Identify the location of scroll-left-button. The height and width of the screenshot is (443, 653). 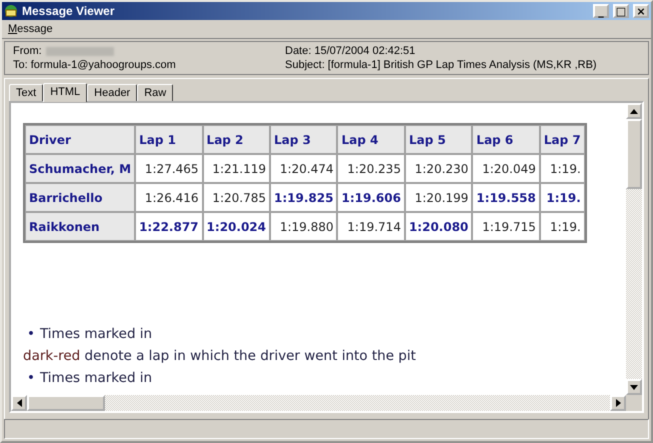
(19, 403).